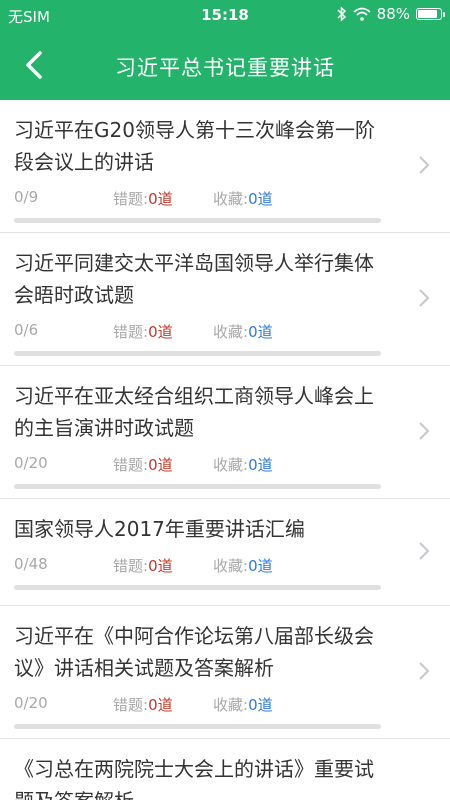 The width and height of the screenshot is (450, 800). I want to click on progress-count: 0/9, so click(26, 197).